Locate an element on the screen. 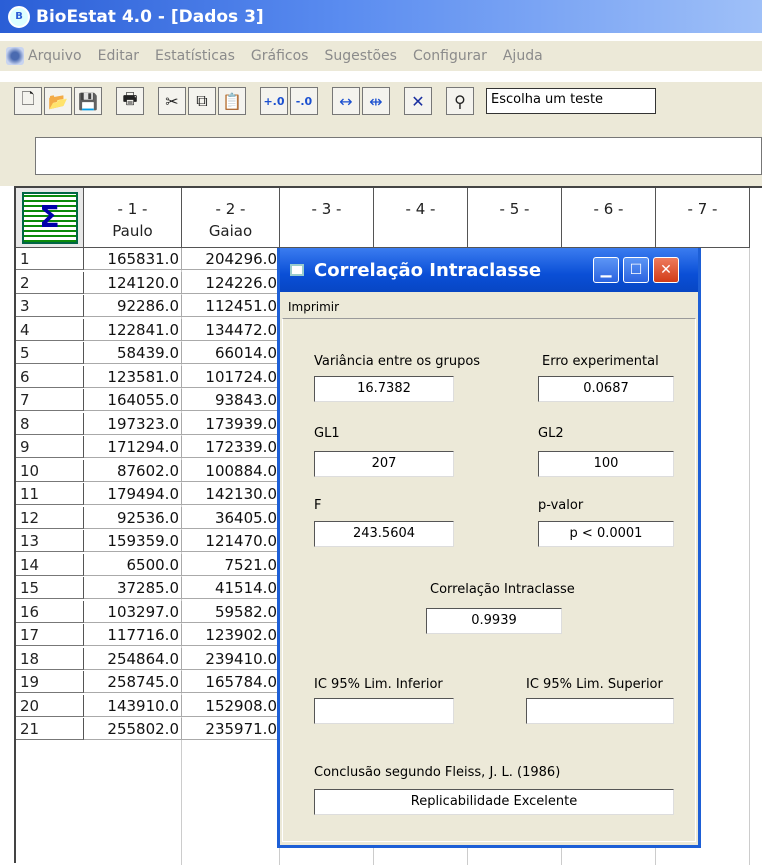  row-header: 15 is located at coordinates (50, 588).